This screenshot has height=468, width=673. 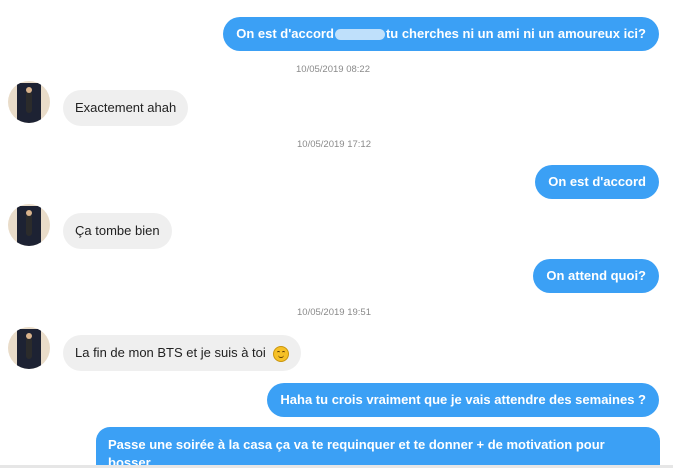 I want to click on incoming-message: La fin de mon BTS et je suis à toi, so click(x=182, y=353).